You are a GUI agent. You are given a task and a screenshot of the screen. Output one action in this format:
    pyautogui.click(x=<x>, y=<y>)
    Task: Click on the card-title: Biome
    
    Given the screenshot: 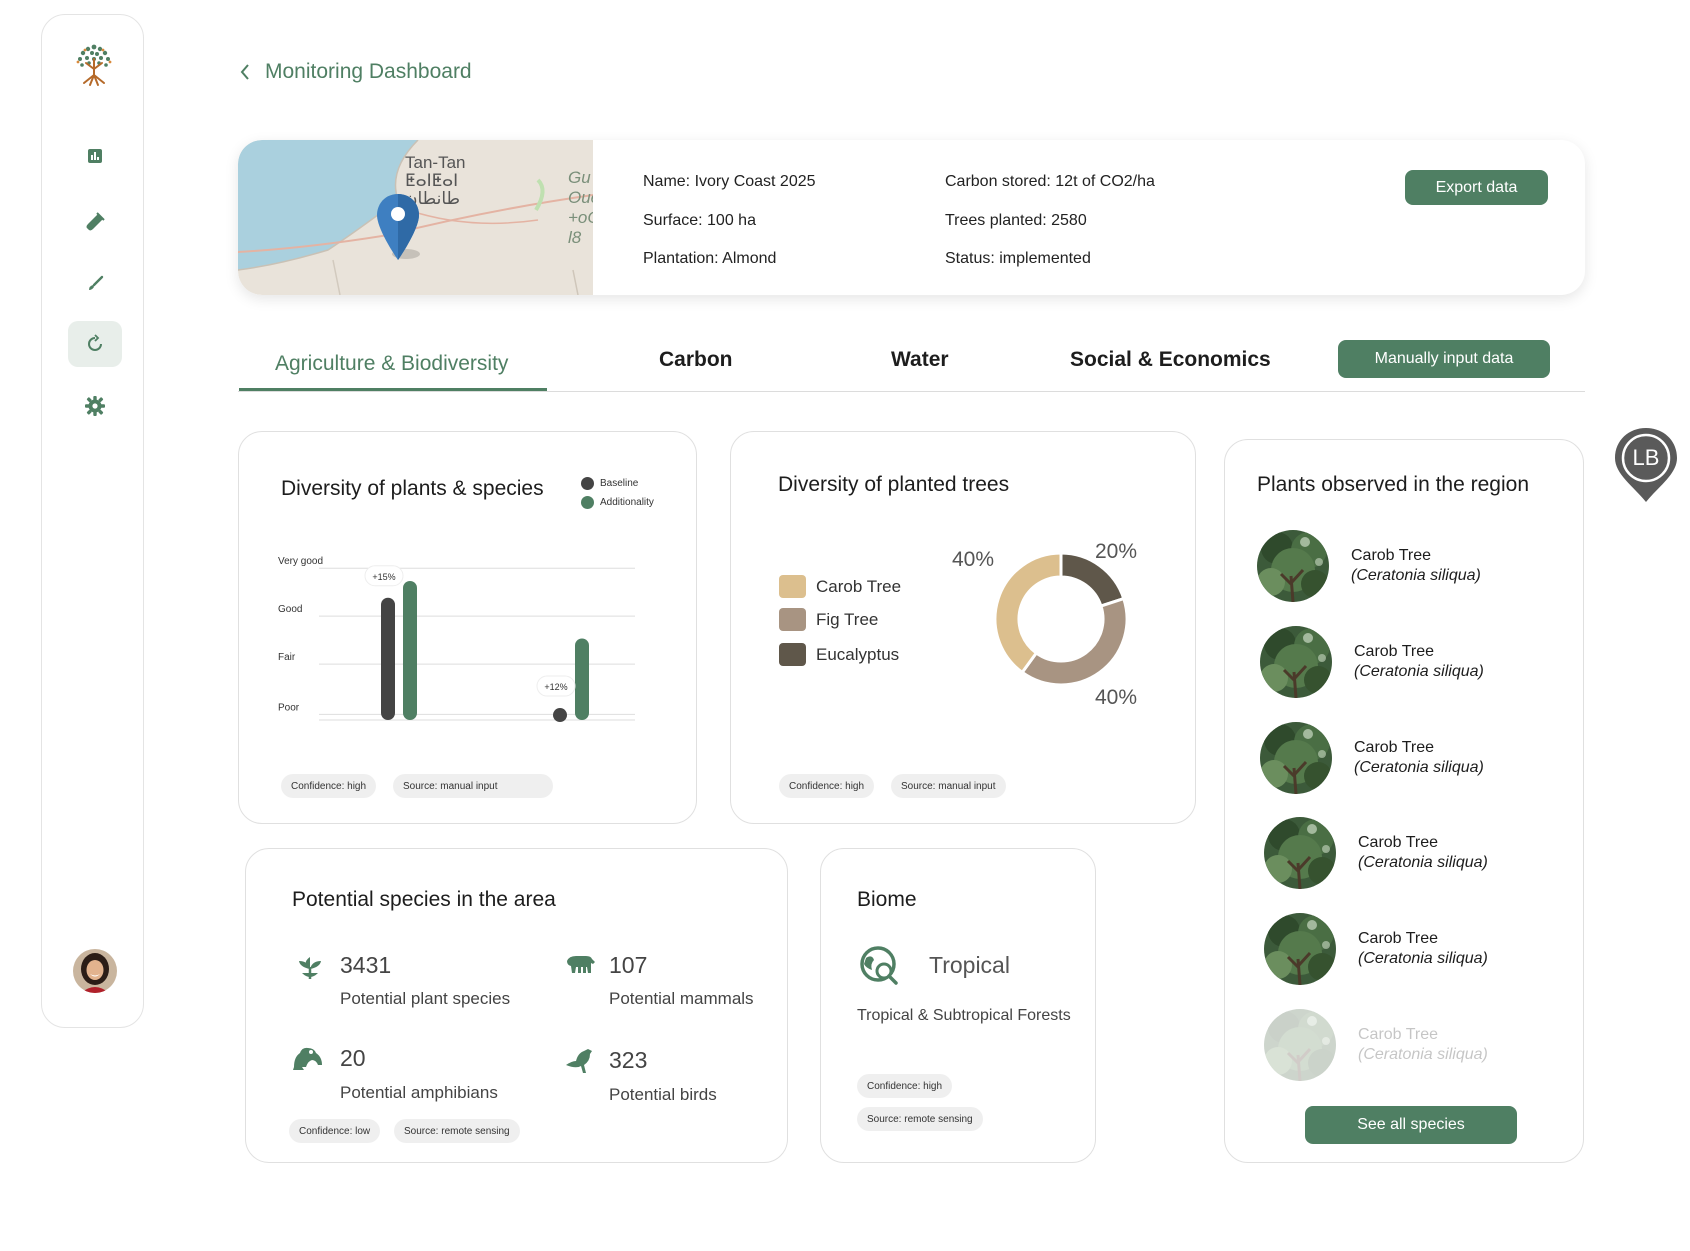 What is the action you would take?
    pyautogui.click(x=887, y=899)
    